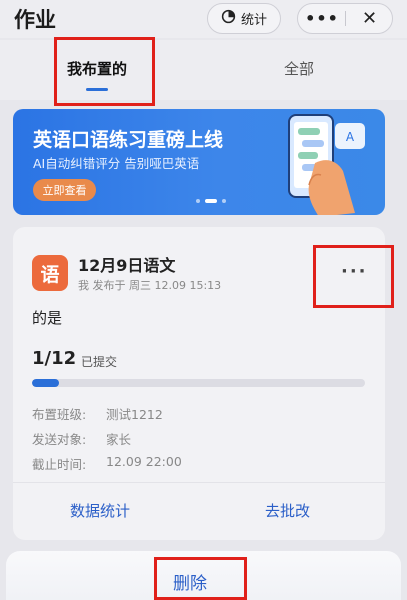 This screenshot has width=407, height=600. Describe the element at coordinates (47, 318) in the screenshot. I see `homework-content: 的是` at that location.